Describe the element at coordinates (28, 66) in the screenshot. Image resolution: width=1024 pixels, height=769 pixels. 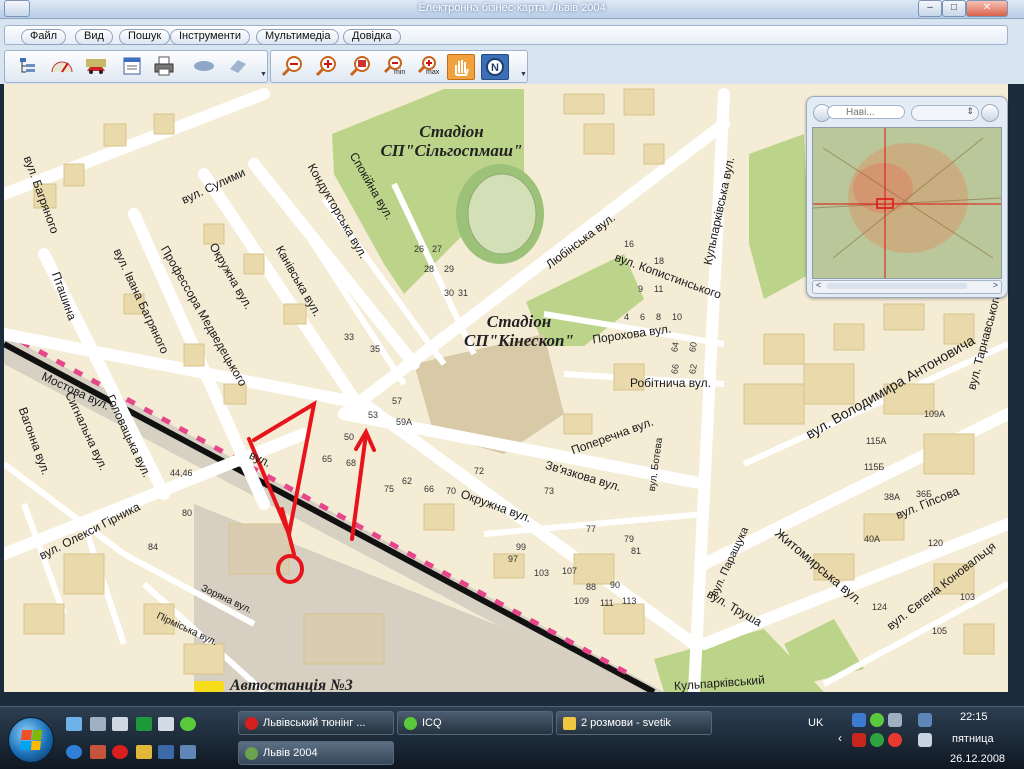
I see `layers-button` at that location.